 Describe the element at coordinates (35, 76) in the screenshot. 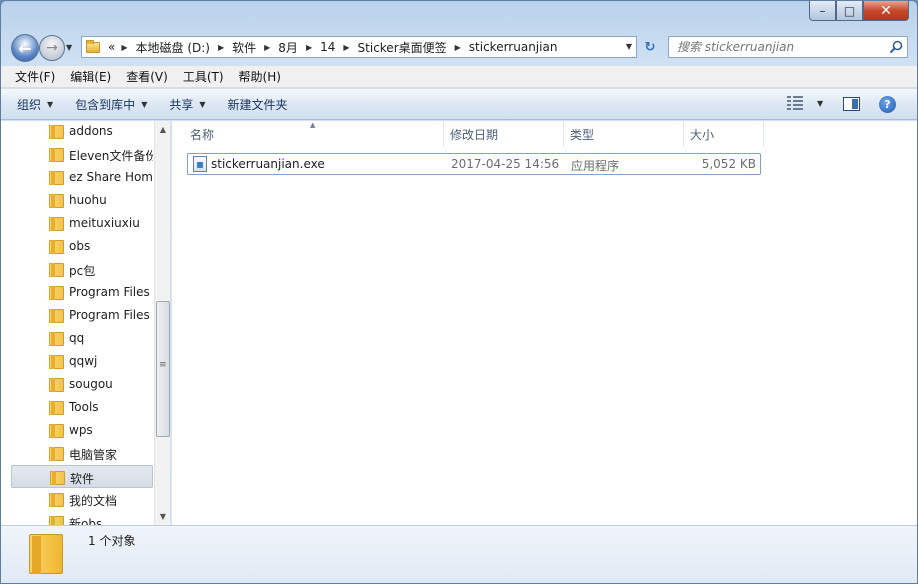

I see `menu-file: 文件(F)` at that location.